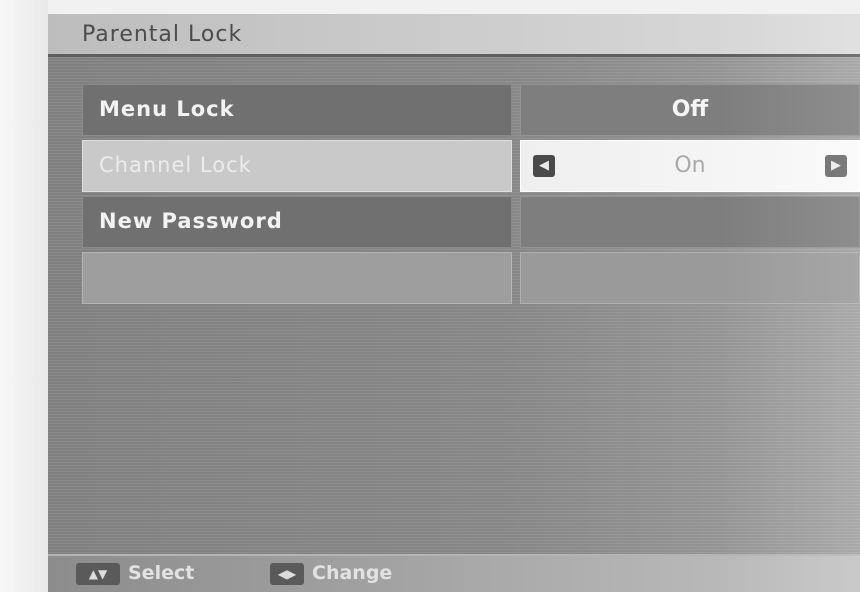 Image resolution: width=860 pixels, height=592 pixels. I want to click on new-password-value, so click(690, 222).